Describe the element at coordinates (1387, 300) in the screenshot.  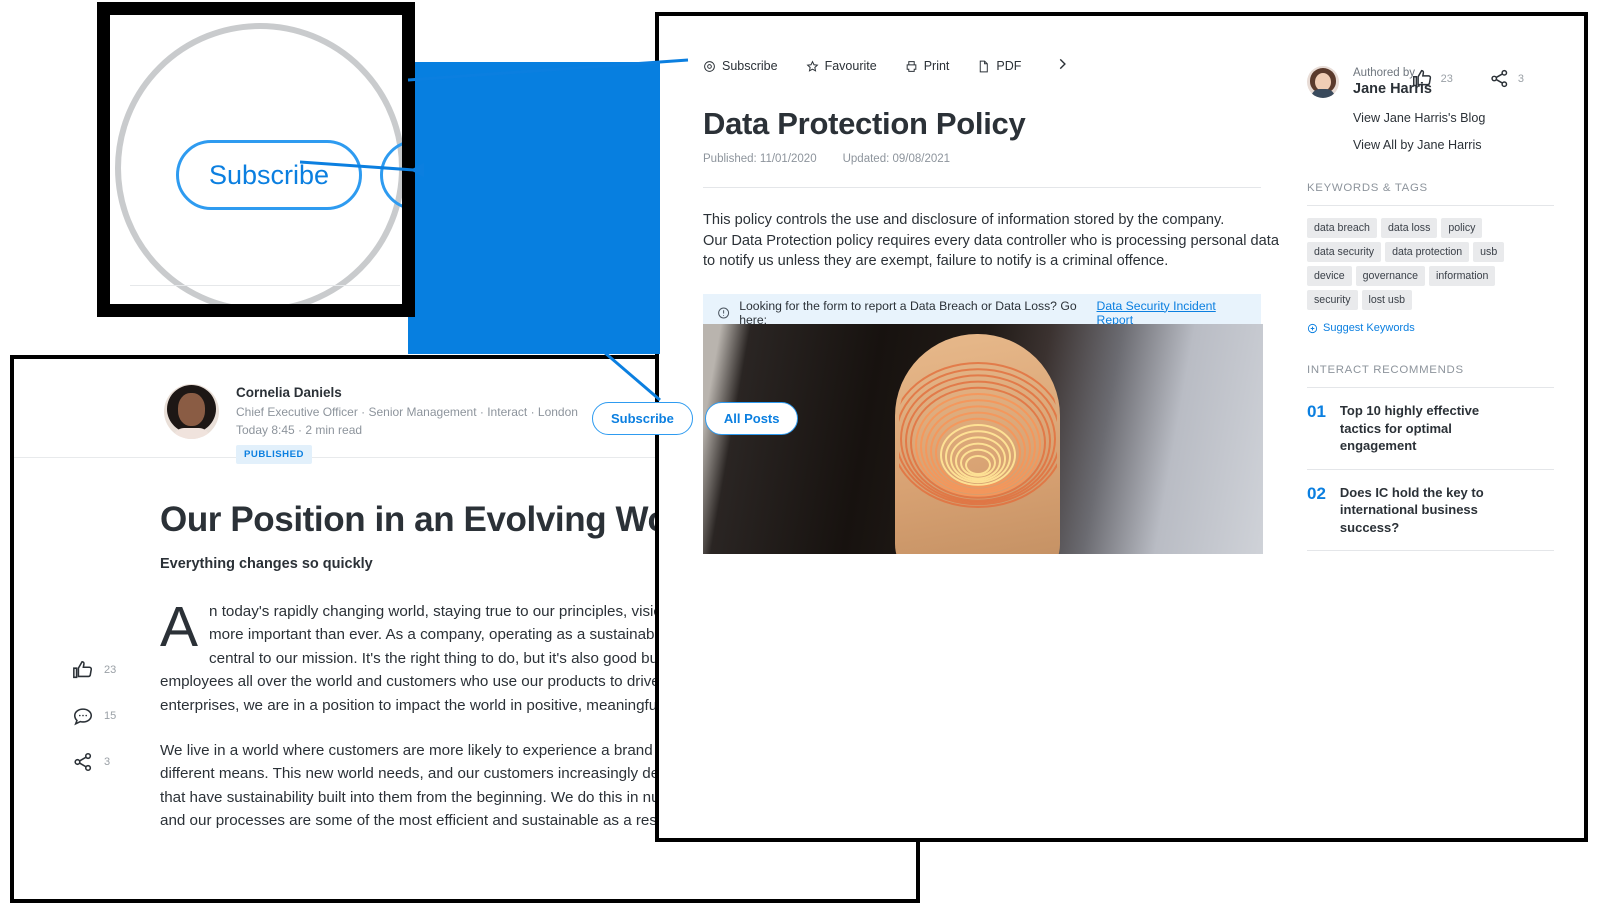
I see `tag-chip: lost usb` at that location.